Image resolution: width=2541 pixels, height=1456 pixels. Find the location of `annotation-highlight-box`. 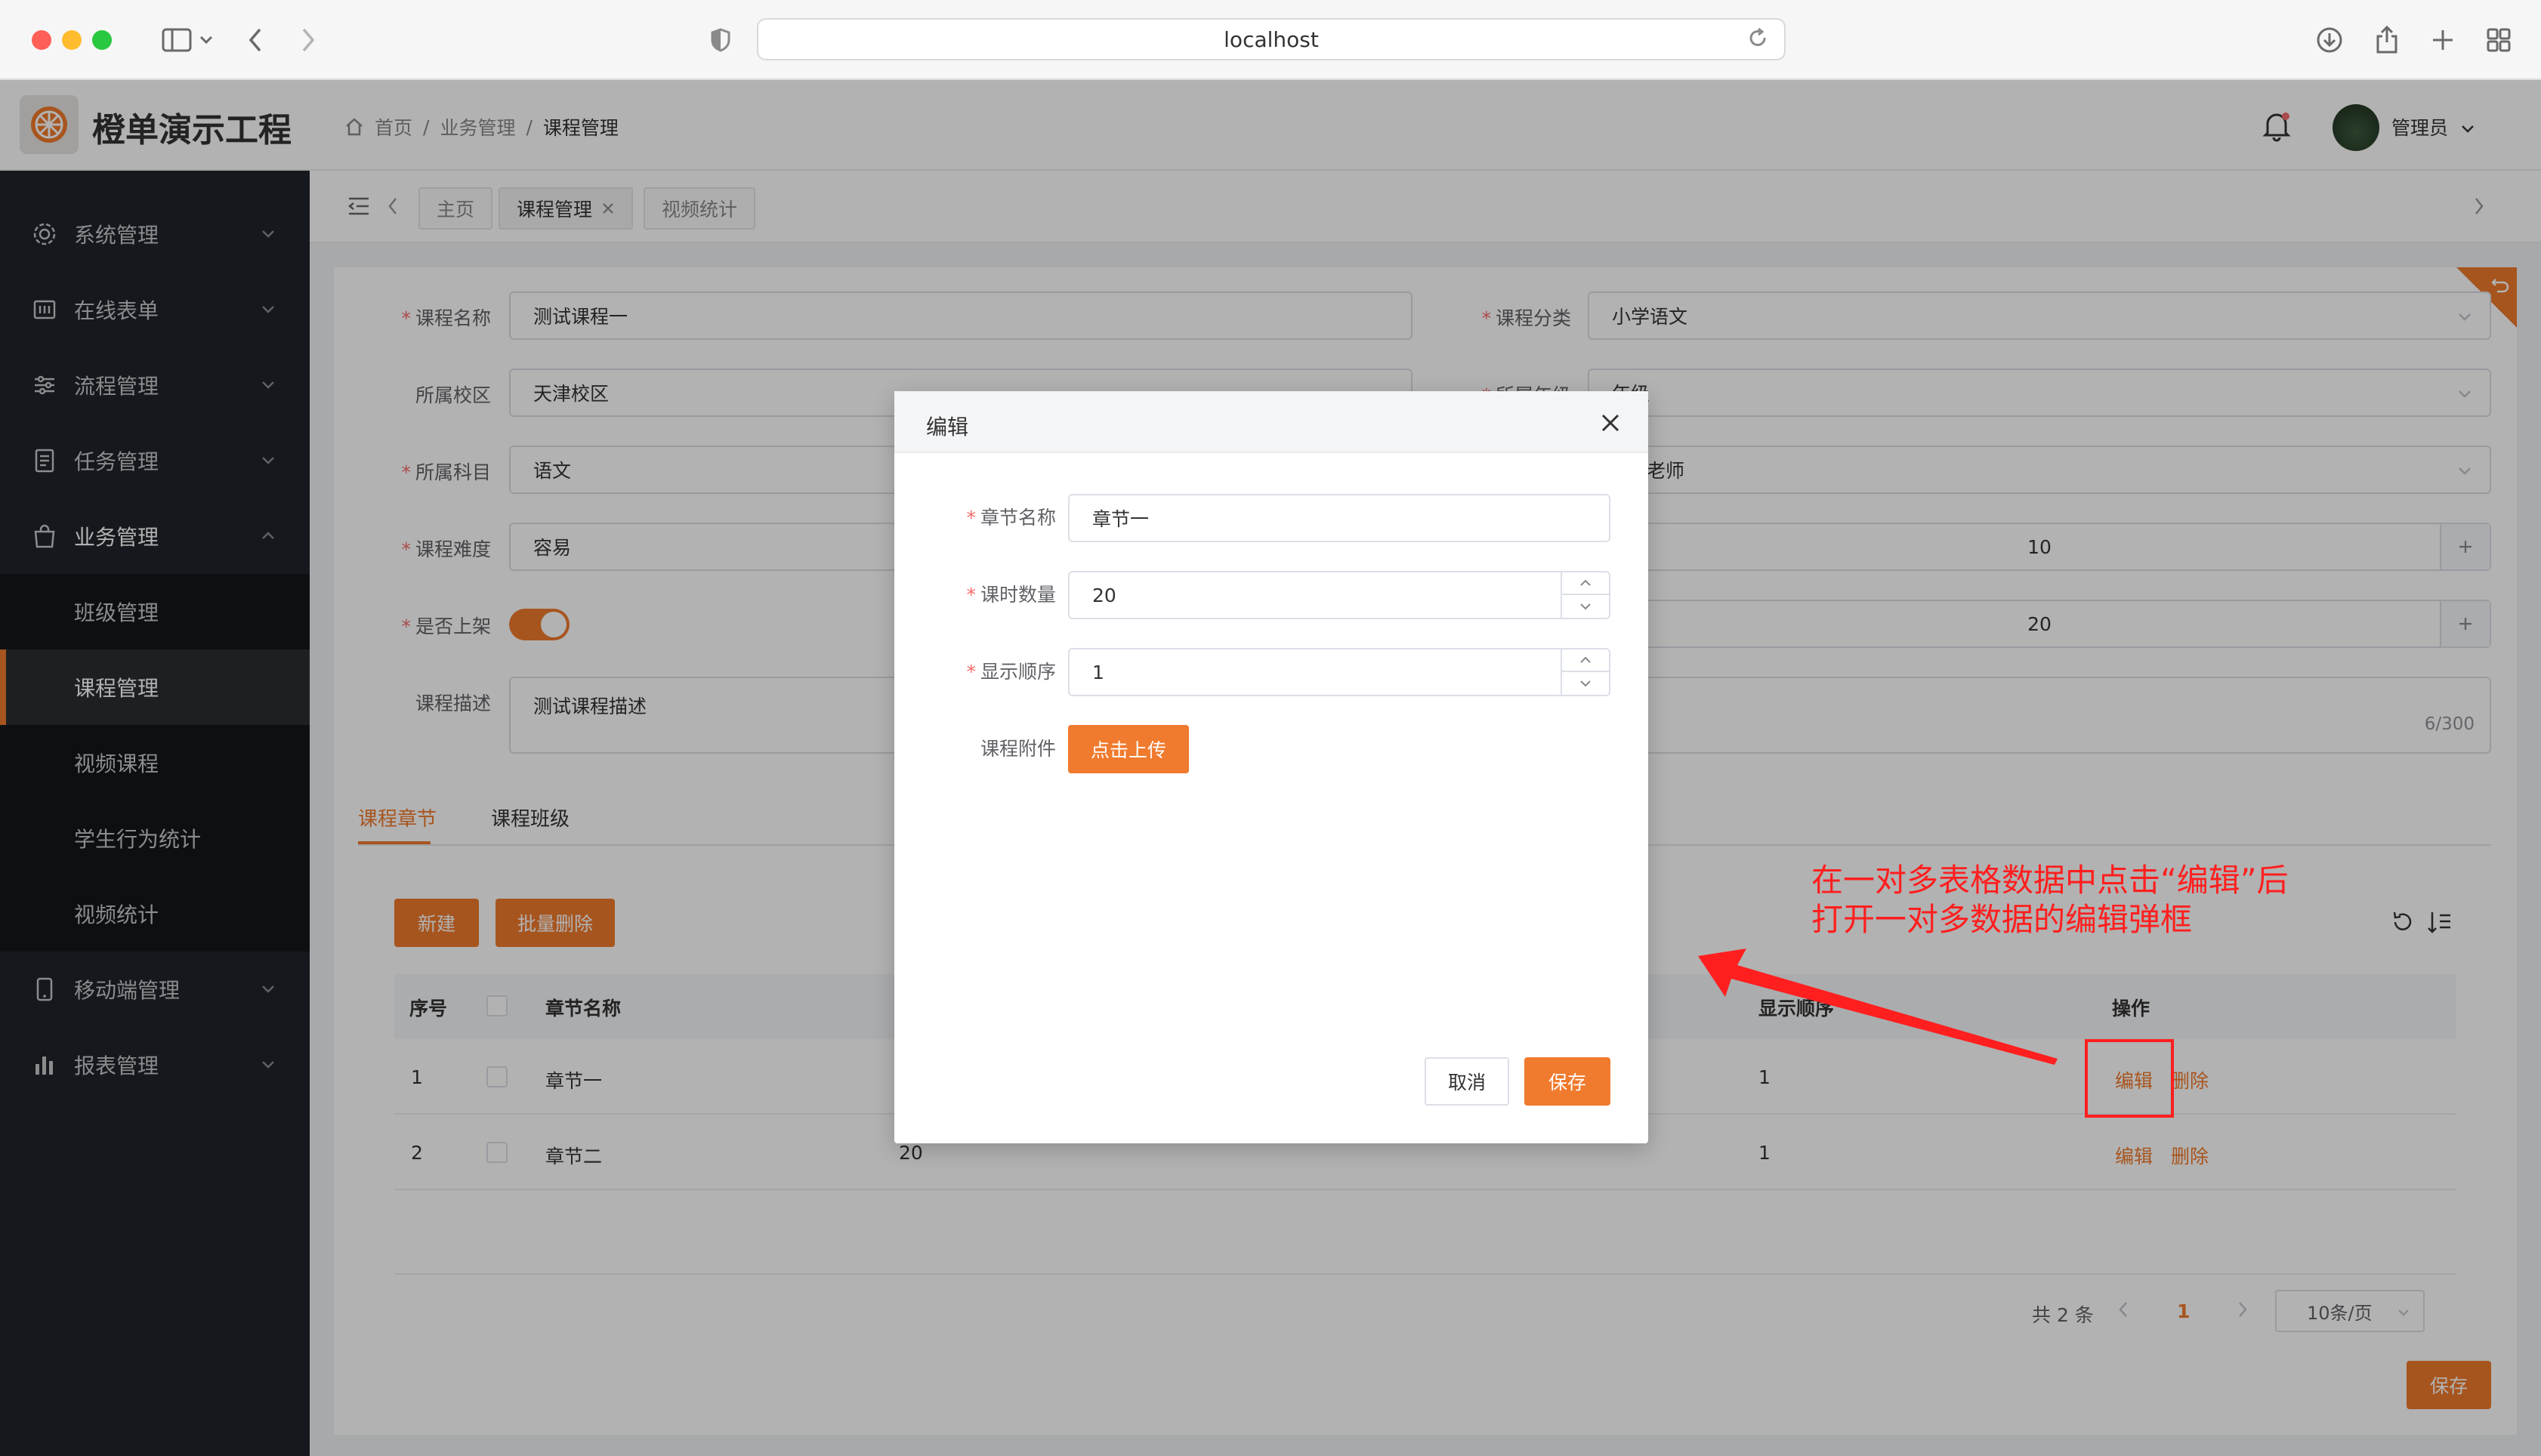

annotation-highlight-box is located at coordinates (2129, 1078).